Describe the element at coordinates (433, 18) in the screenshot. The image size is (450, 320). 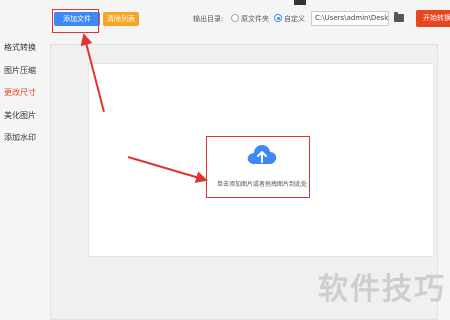
I see `start-convert-button: 开始转换` at that location.